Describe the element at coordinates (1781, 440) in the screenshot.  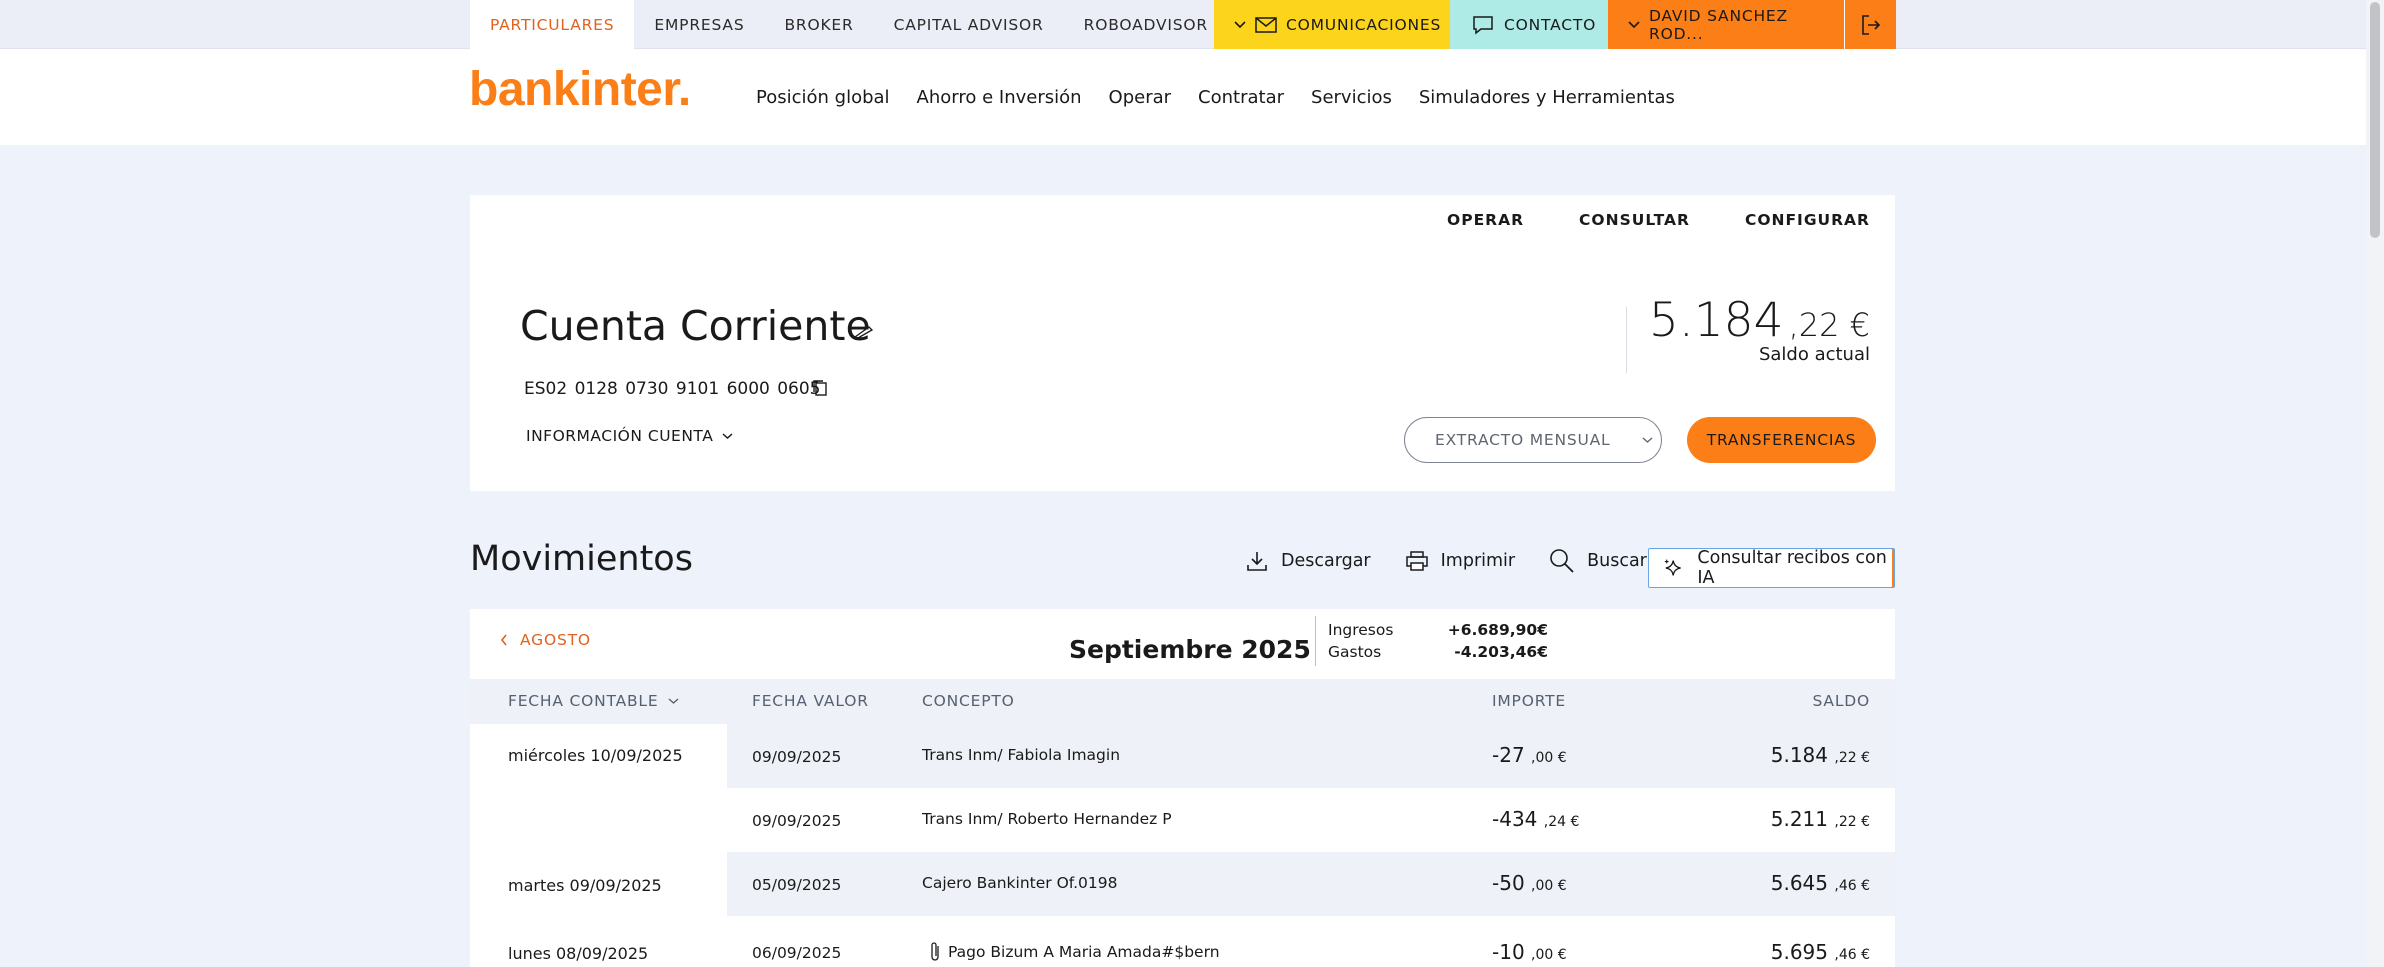
I see `transferencias-button: TRANSFERENCIAS` at that location.